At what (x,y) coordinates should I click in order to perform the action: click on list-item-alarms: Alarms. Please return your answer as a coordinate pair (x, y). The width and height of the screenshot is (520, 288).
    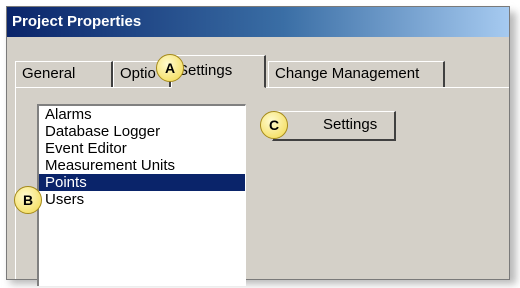
    Looking at the image, I should click on (142, 114).